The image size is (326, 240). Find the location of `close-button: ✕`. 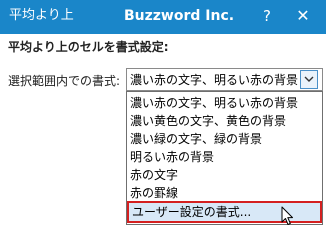

close-button: ✕ is located at coordinates (303, 16).